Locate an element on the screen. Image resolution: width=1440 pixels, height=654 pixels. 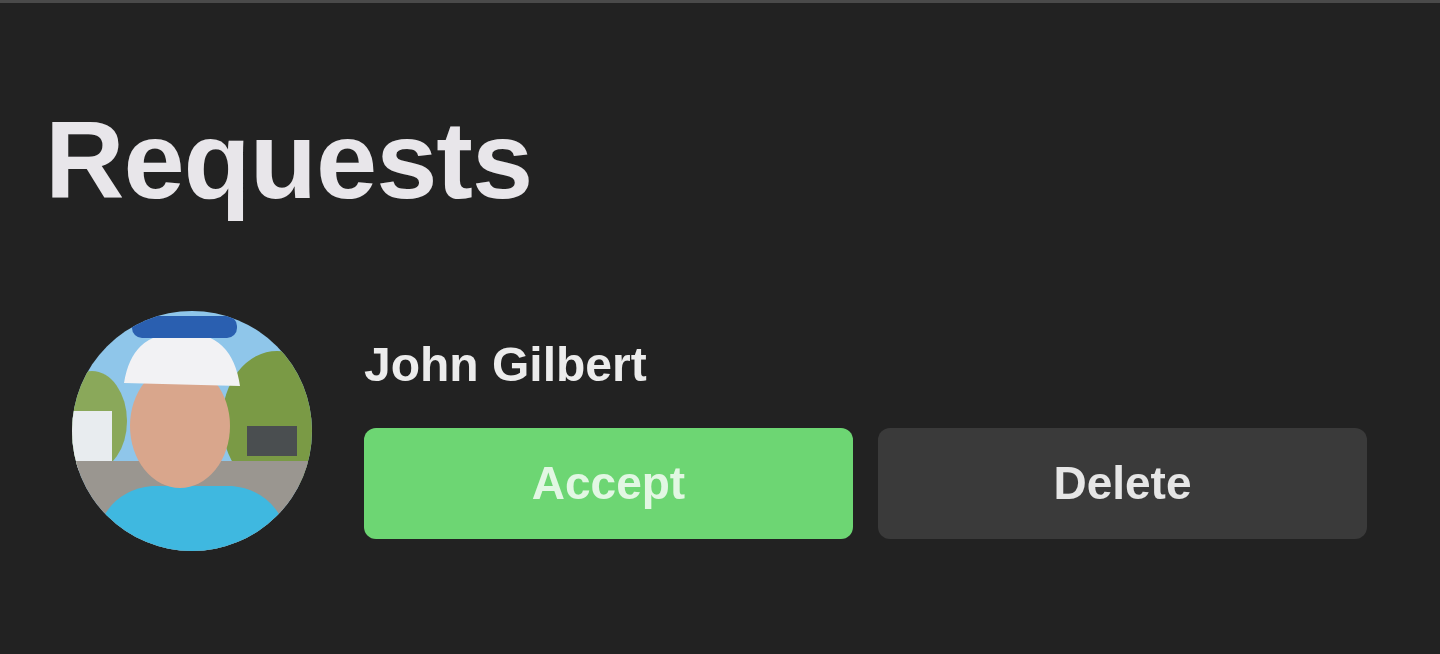
page-title: Requests is located at coordinates (289, 160).